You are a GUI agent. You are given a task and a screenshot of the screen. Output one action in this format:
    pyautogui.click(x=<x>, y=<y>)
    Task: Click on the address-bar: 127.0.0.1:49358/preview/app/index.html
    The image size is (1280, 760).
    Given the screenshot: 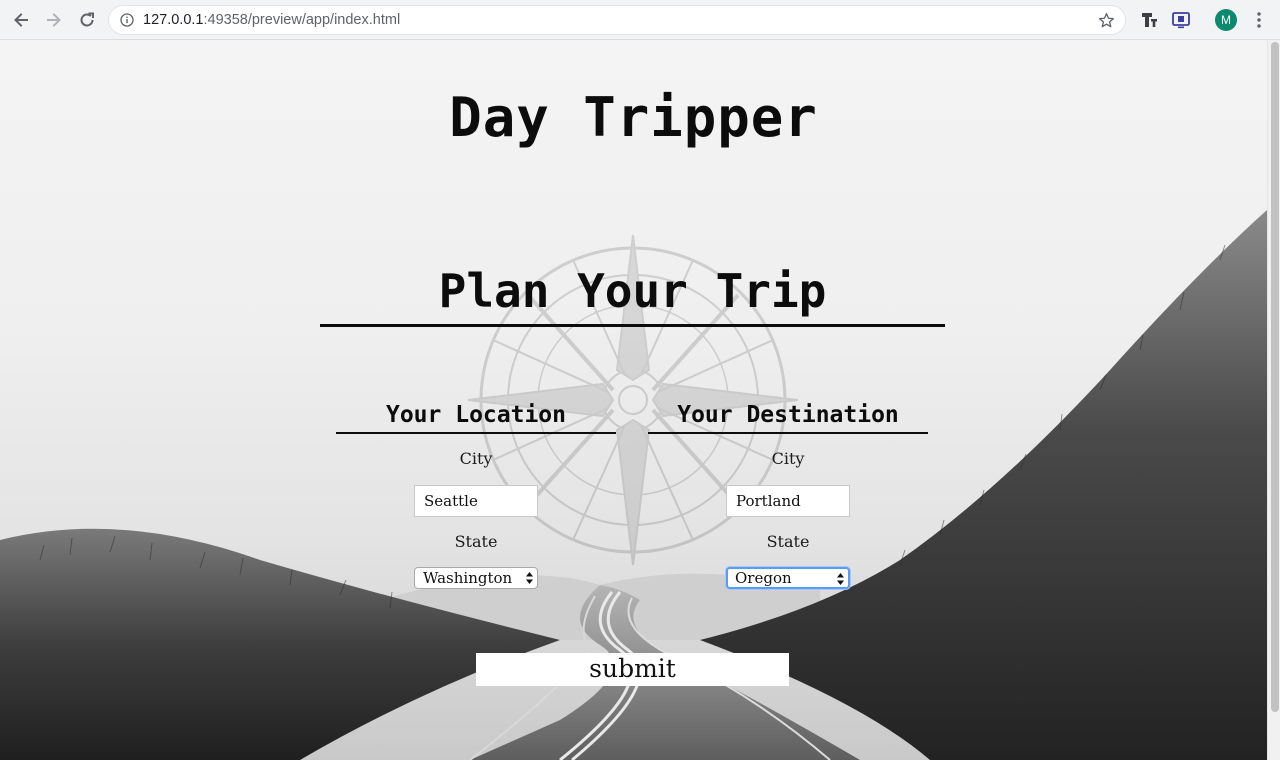 What is the action you would take?
    pyautogui.click(x=617, y=20)
    